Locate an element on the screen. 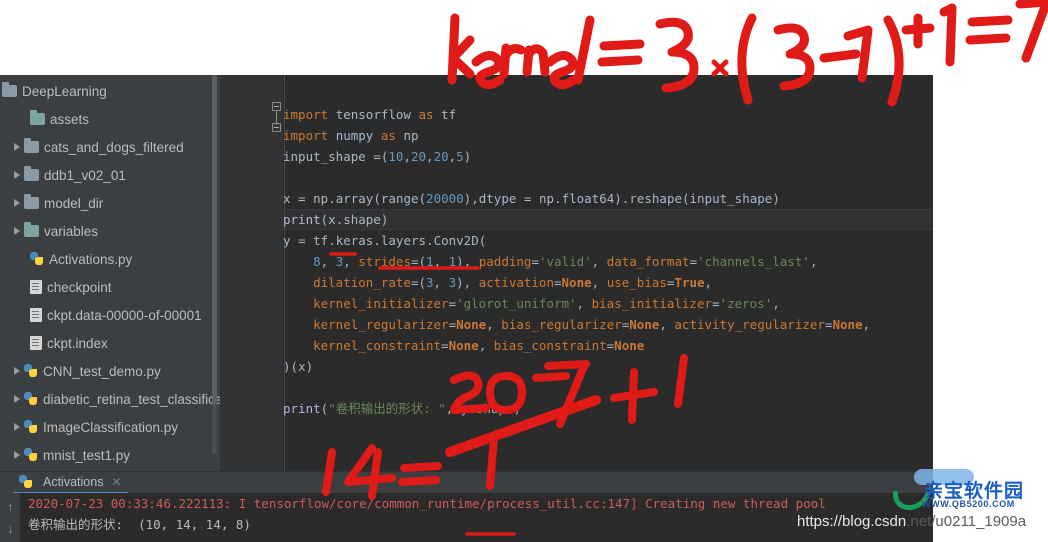 This screenshot has width=1048, height=542. editor-gutter is located at coordinates (246, 273).